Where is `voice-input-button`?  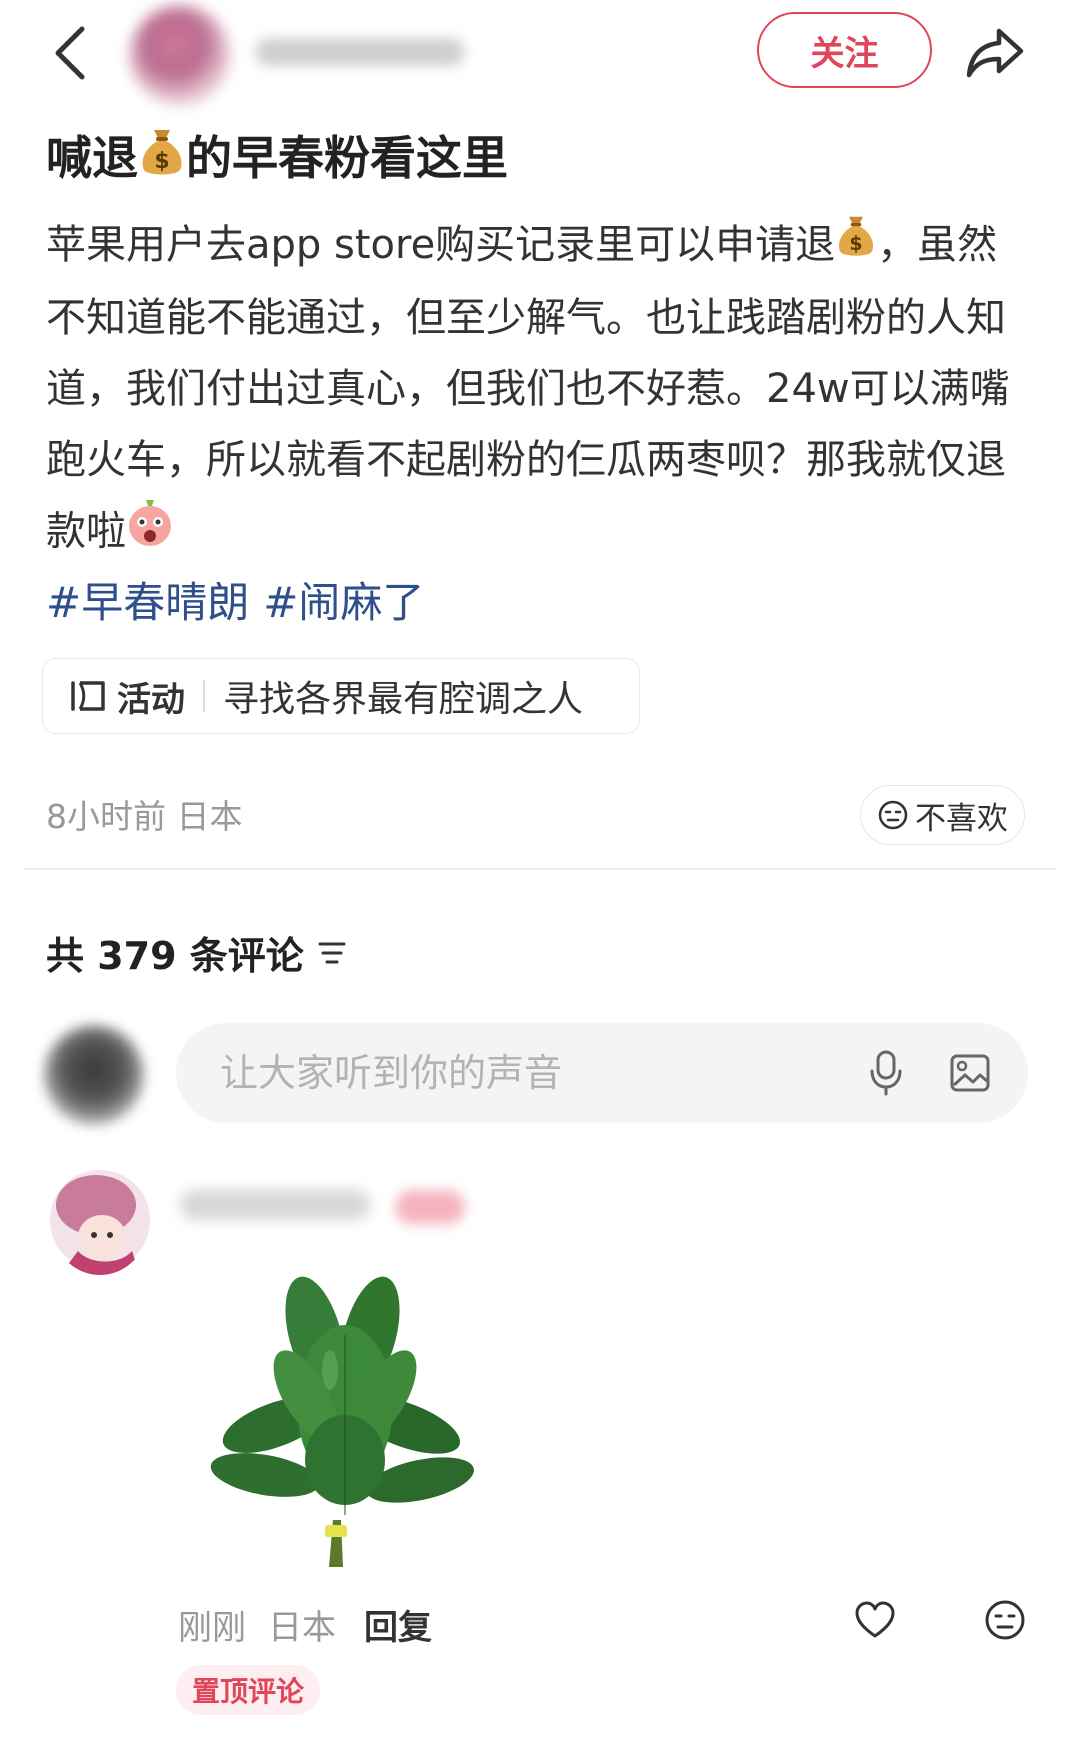
voice-input-button is located at coordinates (886, 1073).